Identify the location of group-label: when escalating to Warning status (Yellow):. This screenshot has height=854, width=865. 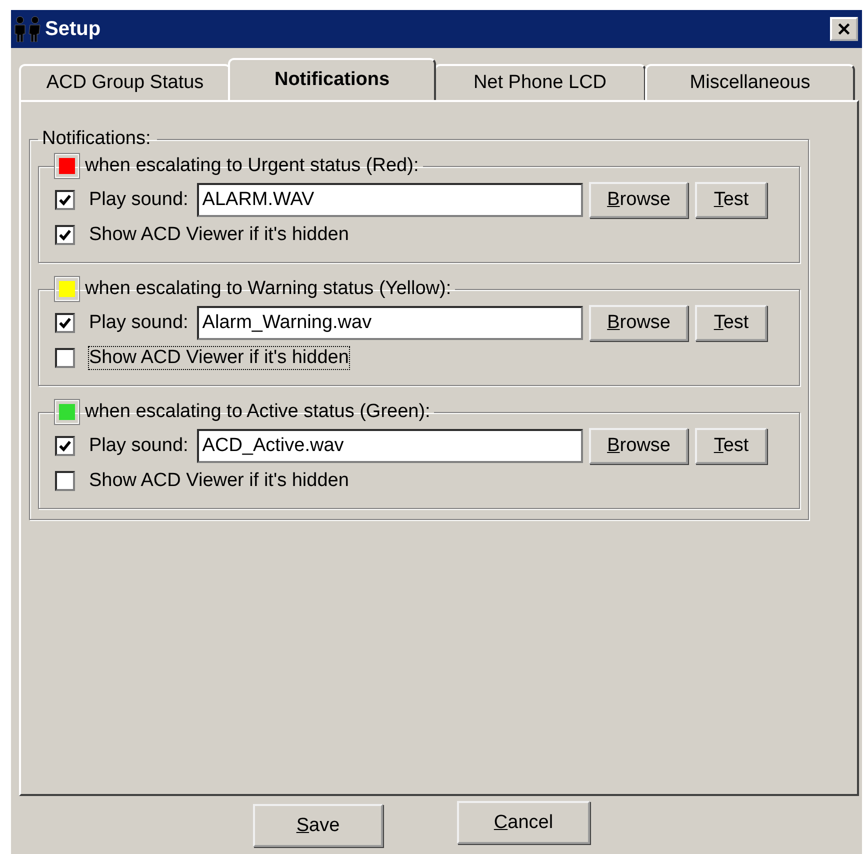
(268, 289).